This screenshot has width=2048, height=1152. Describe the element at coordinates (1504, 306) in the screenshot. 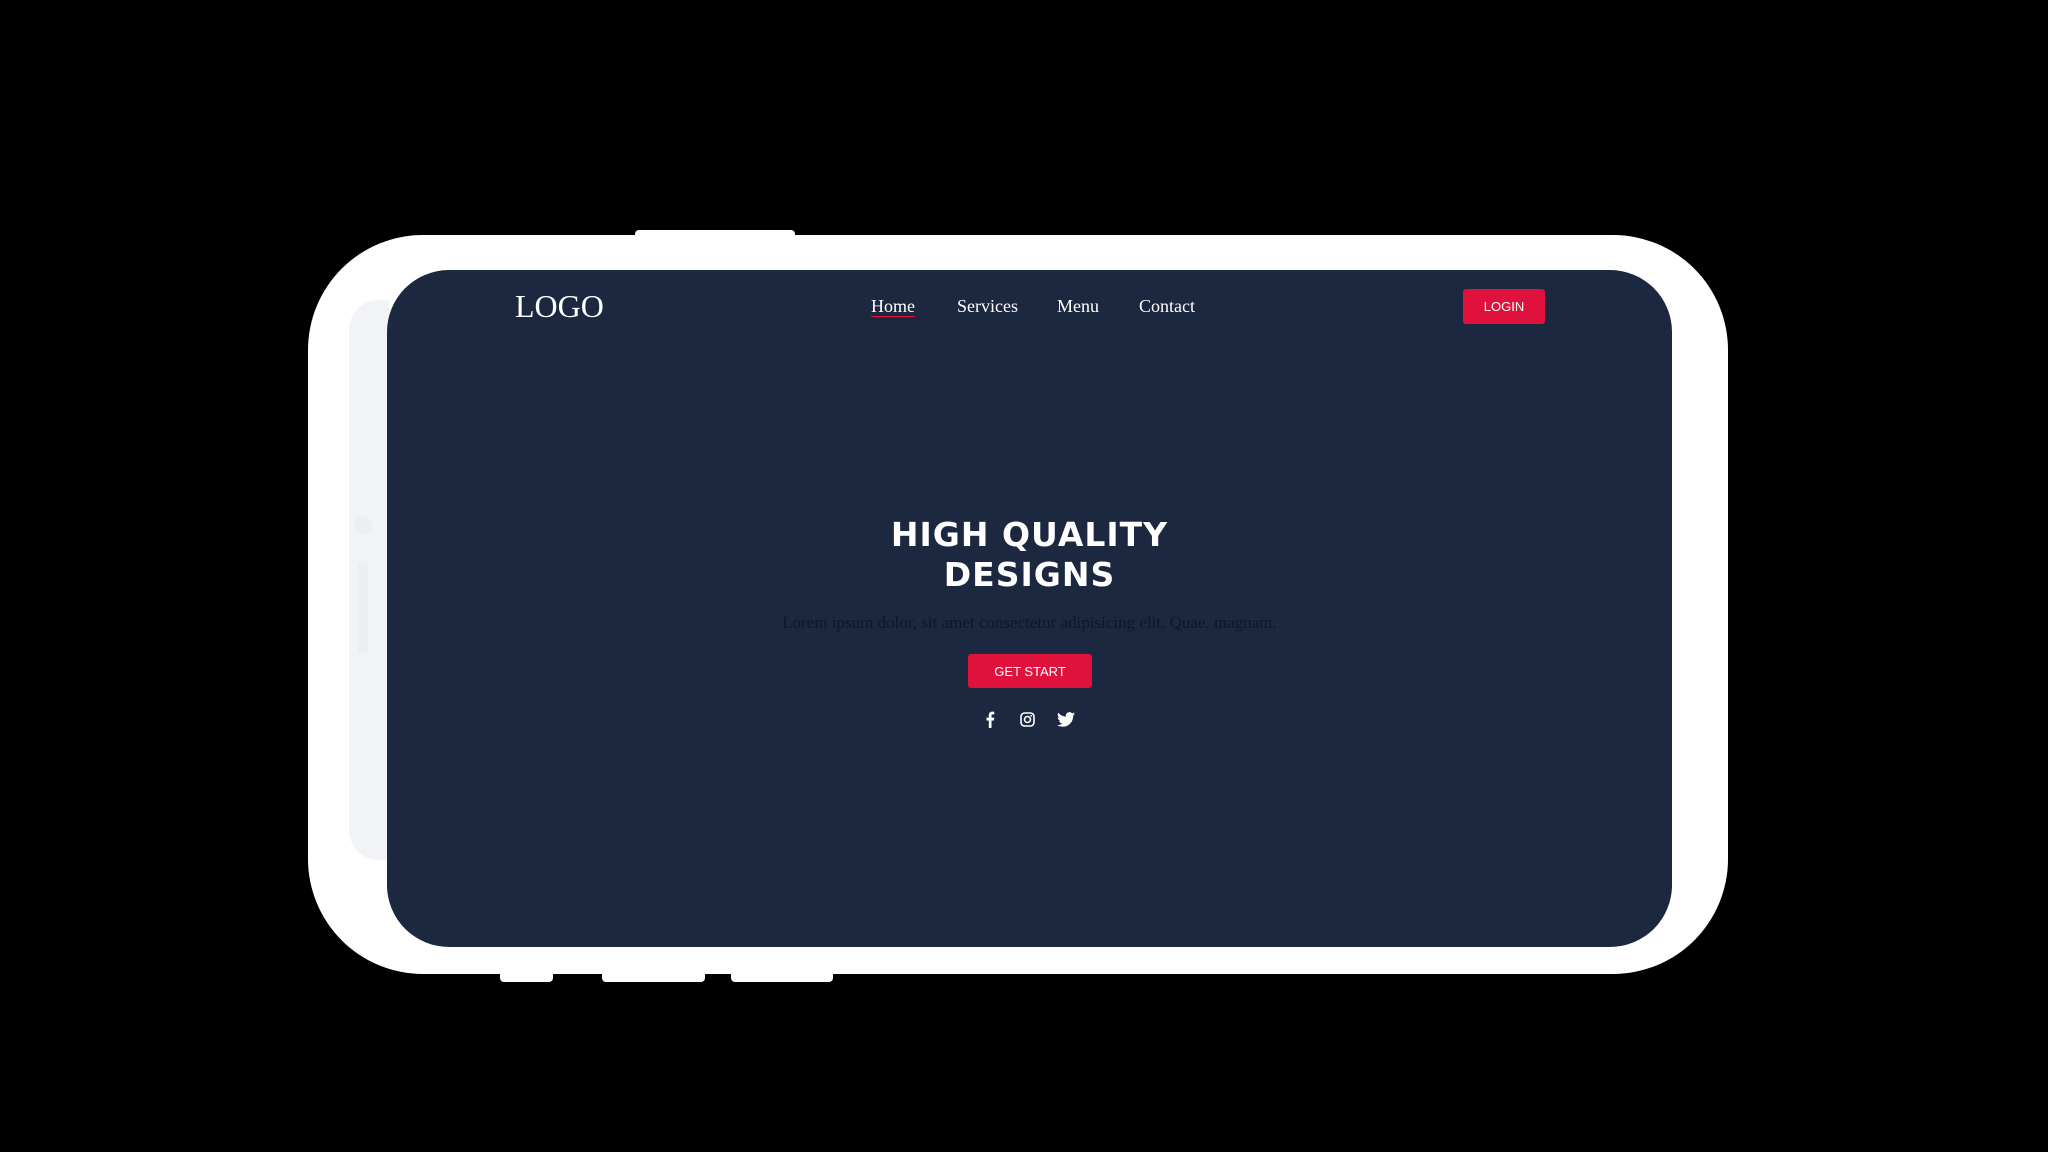

I see `login-button: LOGIN` at that location.